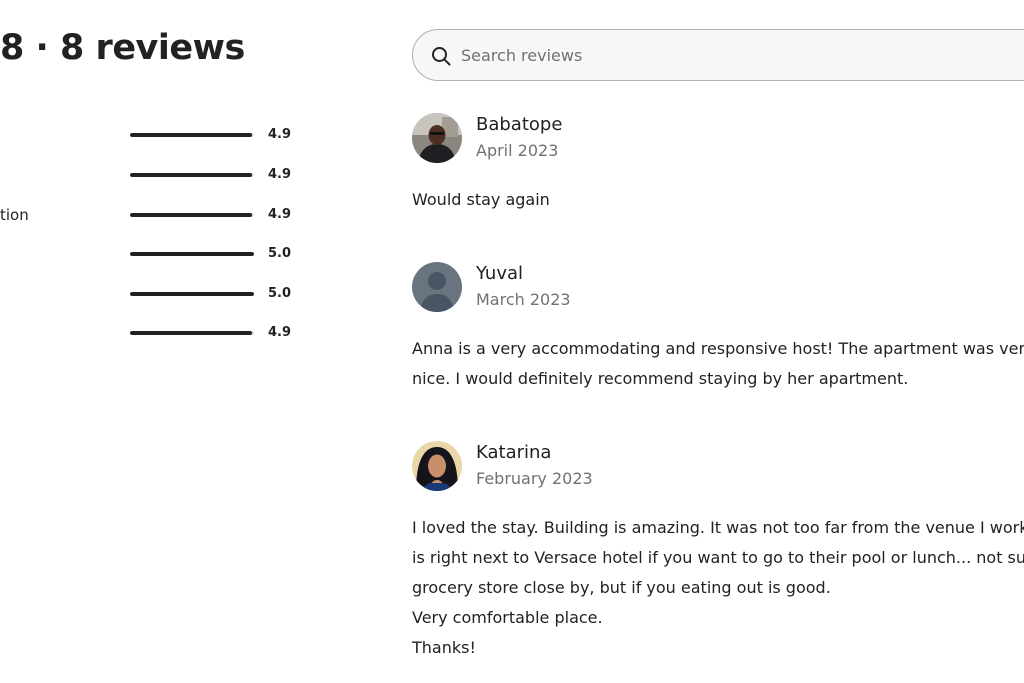  I want to click on rating-row: tion 4.9, so click(150, 215).